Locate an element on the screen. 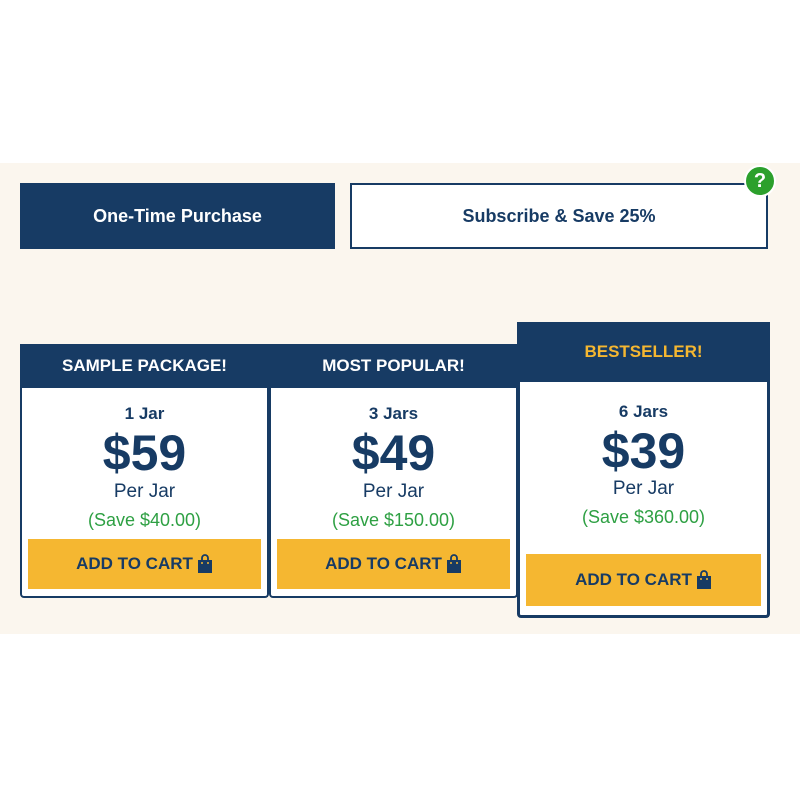  package-savings: (Save $40.00) is located at coordinates (144, 520).